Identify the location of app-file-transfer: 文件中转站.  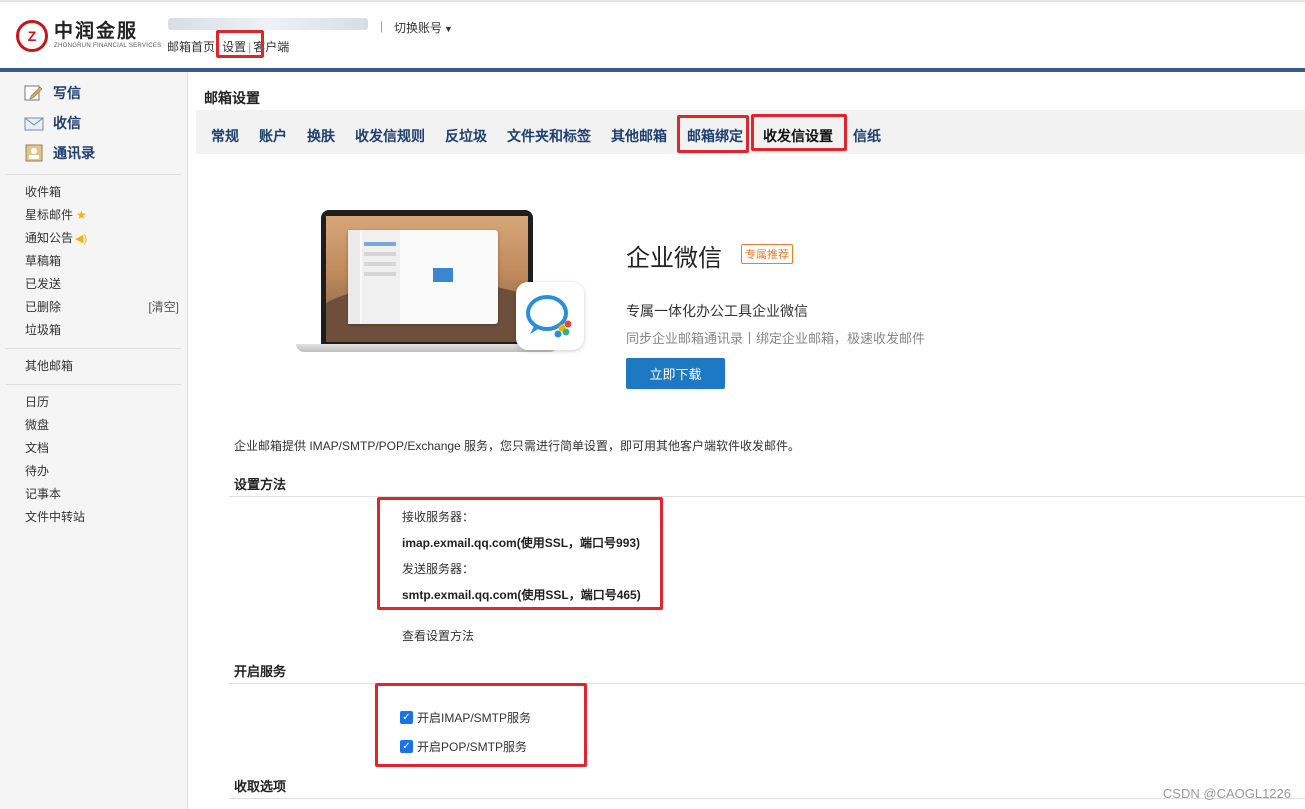
(93, 517).